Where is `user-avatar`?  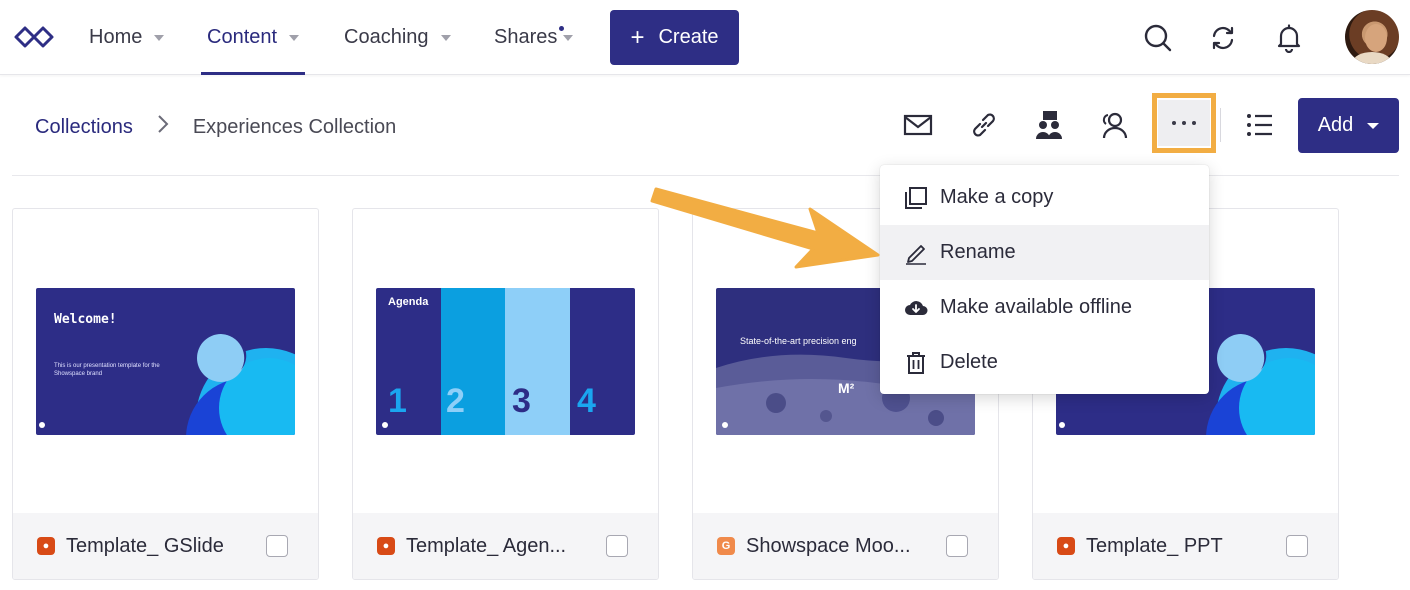
user-avatar is located at coordinates (1372, 37).